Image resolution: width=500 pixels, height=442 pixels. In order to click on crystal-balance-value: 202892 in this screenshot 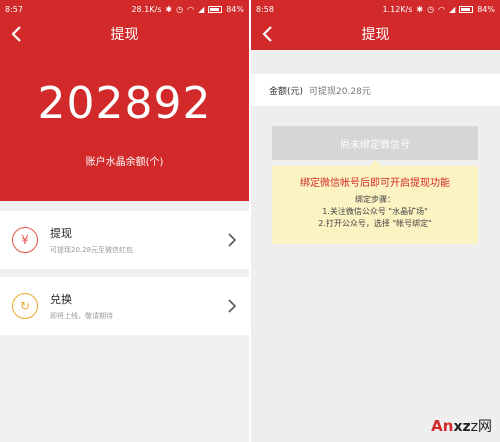, I will do `click(124, 103)`.